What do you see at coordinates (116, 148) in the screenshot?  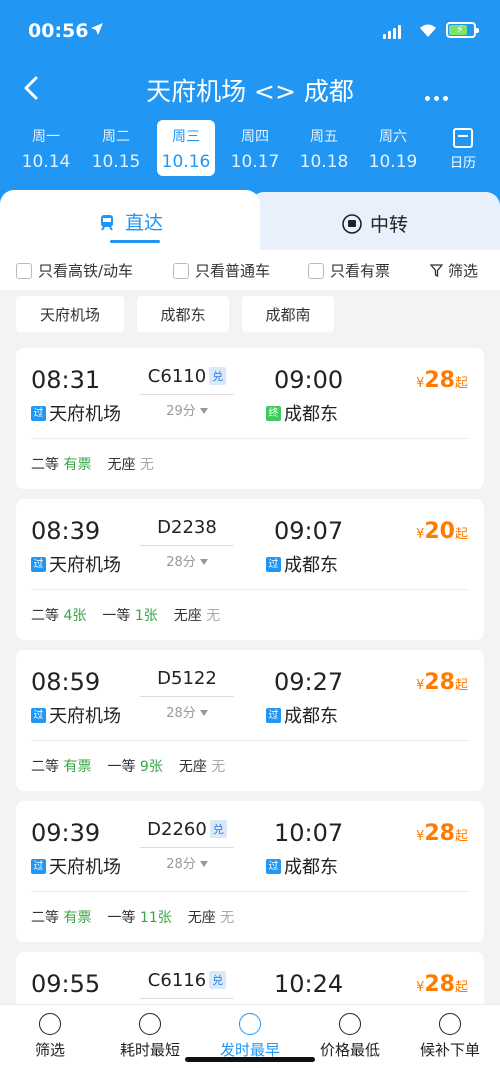 I see `date-item: 周二 10.15` at bounding box center [116, 148].